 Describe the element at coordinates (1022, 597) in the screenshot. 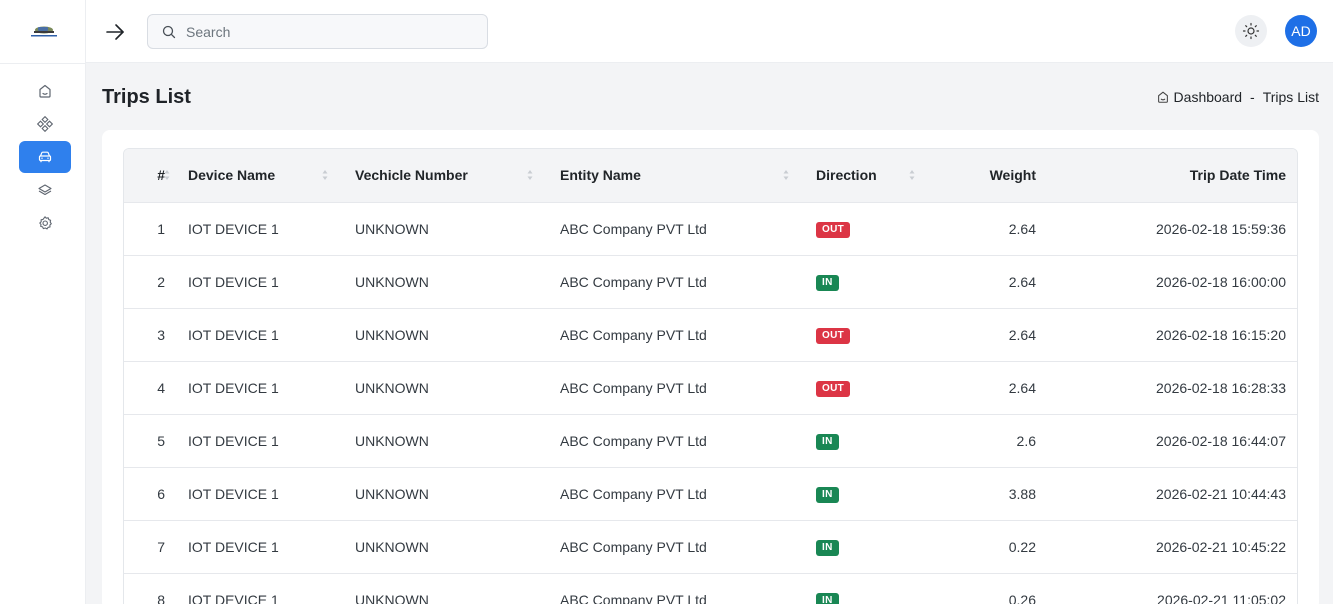

I see `weight-cell: 0.26` at that location.